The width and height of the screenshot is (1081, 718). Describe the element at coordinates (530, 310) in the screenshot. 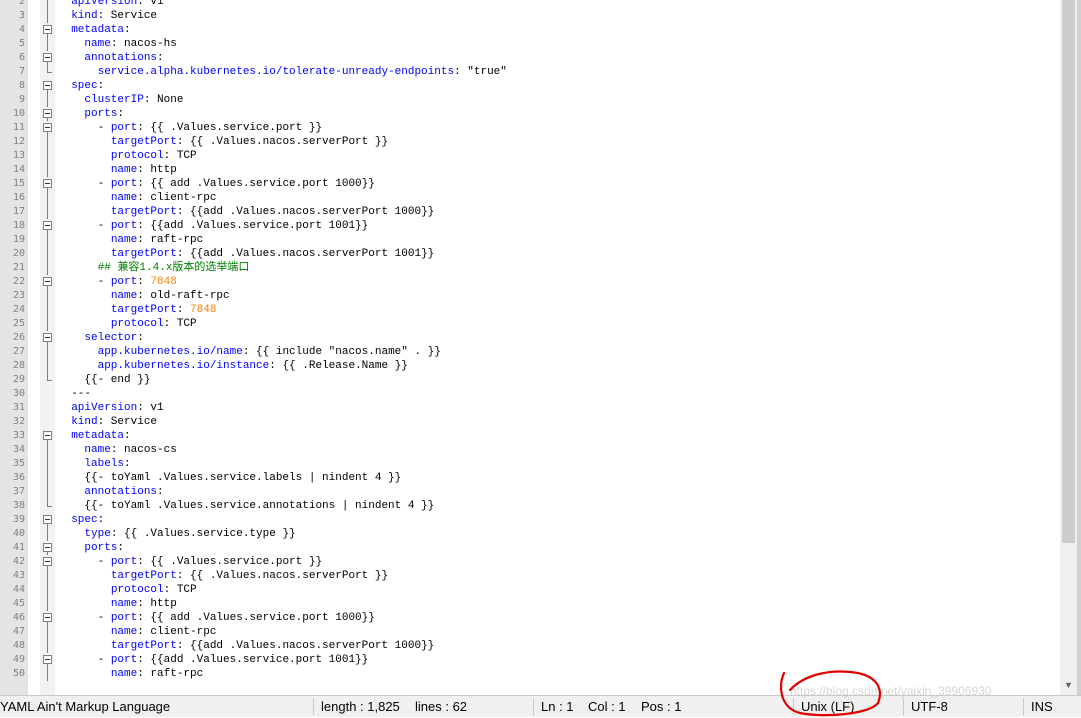

I see `code-line: 24 targetPort: 7848` at that location.